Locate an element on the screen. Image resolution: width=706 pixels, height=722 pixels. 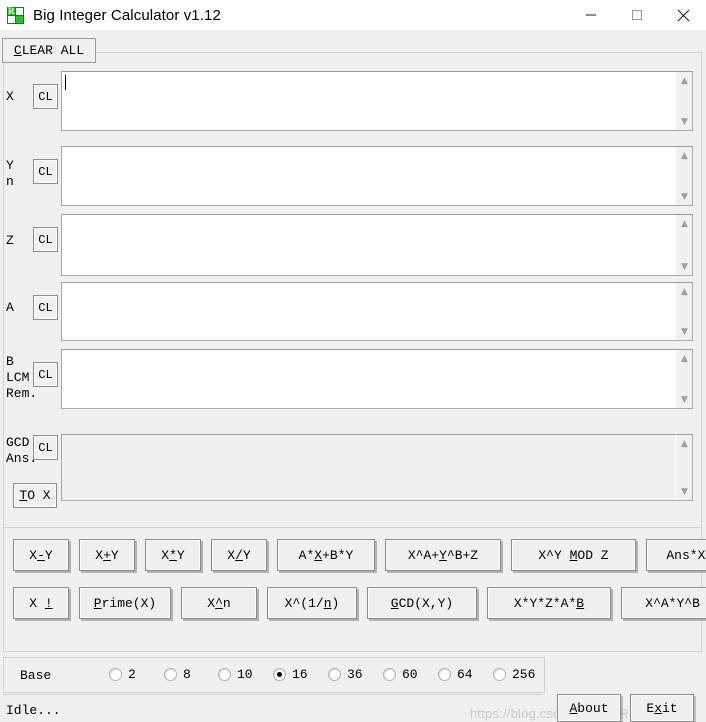
op-button-x-minus-y: X-Y is located at coordinates (41, 555).